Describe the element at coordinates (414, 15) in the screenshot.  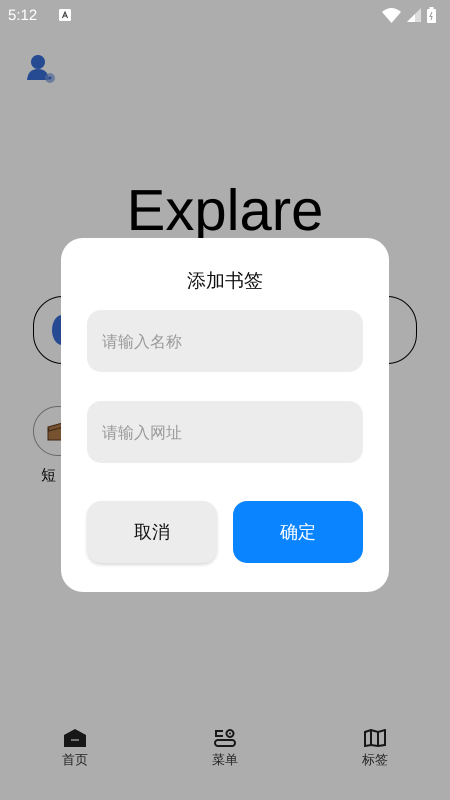
I see `signal-icon` at that location.